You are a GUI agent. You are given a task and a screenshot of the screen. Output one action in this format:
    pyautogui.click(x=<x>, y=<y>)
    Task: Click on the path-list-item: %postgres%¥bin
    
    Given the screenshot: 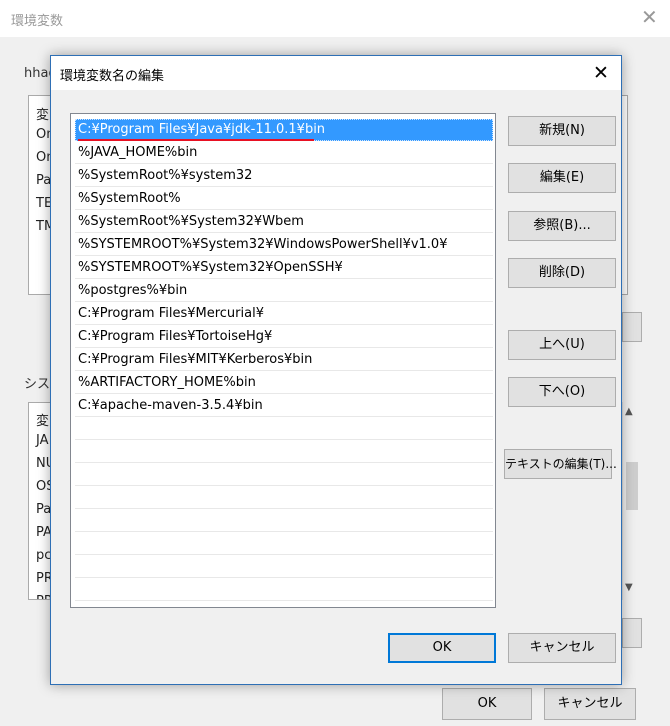 What is the action you would take?
    pyautogui.click(x=284, y=291)
    